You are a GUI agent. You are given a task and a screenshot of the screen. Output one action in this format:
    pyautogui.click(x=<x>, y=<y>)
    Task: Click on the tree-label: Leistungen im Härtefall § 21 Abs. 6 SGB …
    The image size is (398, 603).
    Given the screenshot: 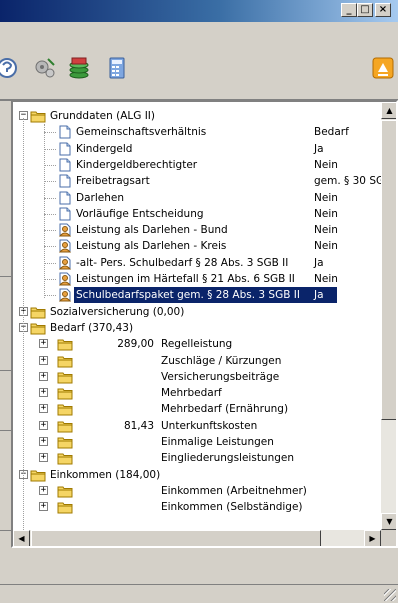 What is the action you would take?
    pyautogui.click(x=185, y=279)
    